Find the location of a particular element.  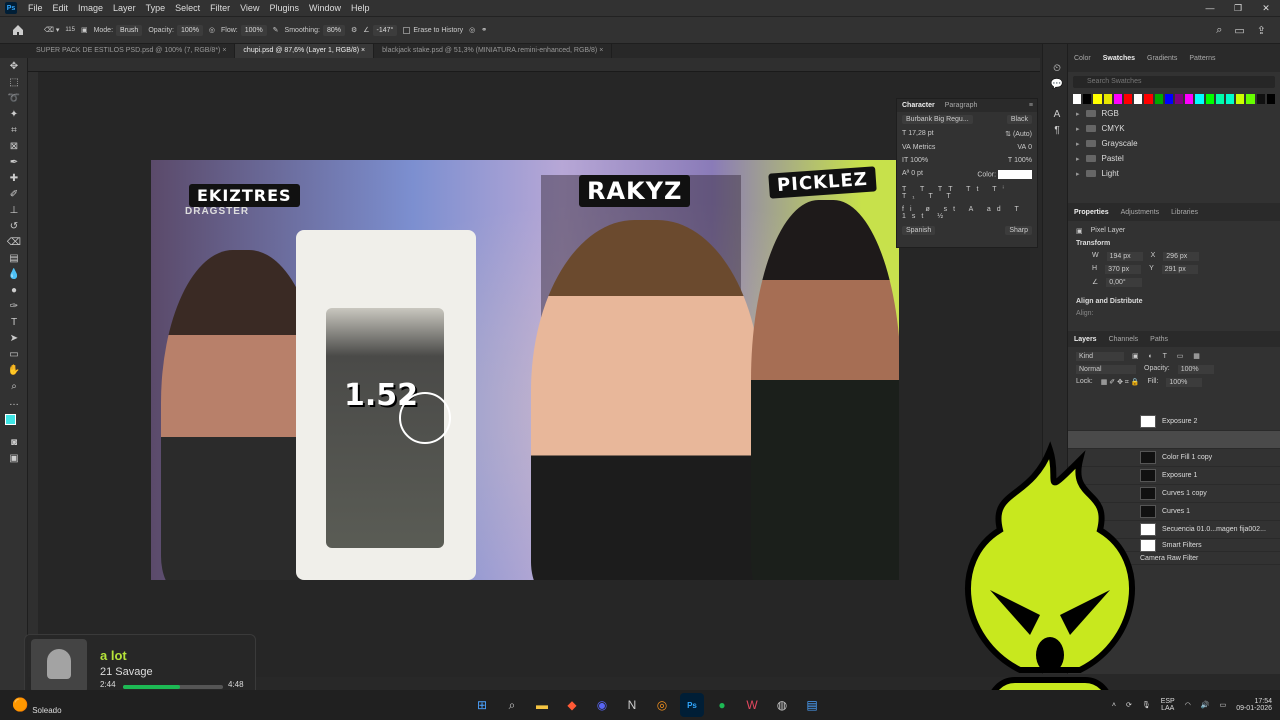

tab-paragraph: Paragraph is located at coordinates (961, 105).